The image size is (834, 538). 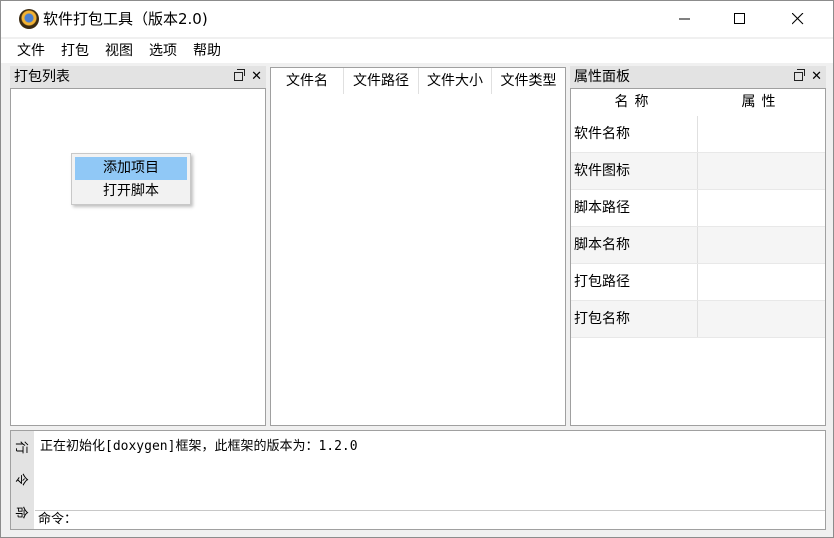 I want to click on command-input, so click(x=451, y=520).